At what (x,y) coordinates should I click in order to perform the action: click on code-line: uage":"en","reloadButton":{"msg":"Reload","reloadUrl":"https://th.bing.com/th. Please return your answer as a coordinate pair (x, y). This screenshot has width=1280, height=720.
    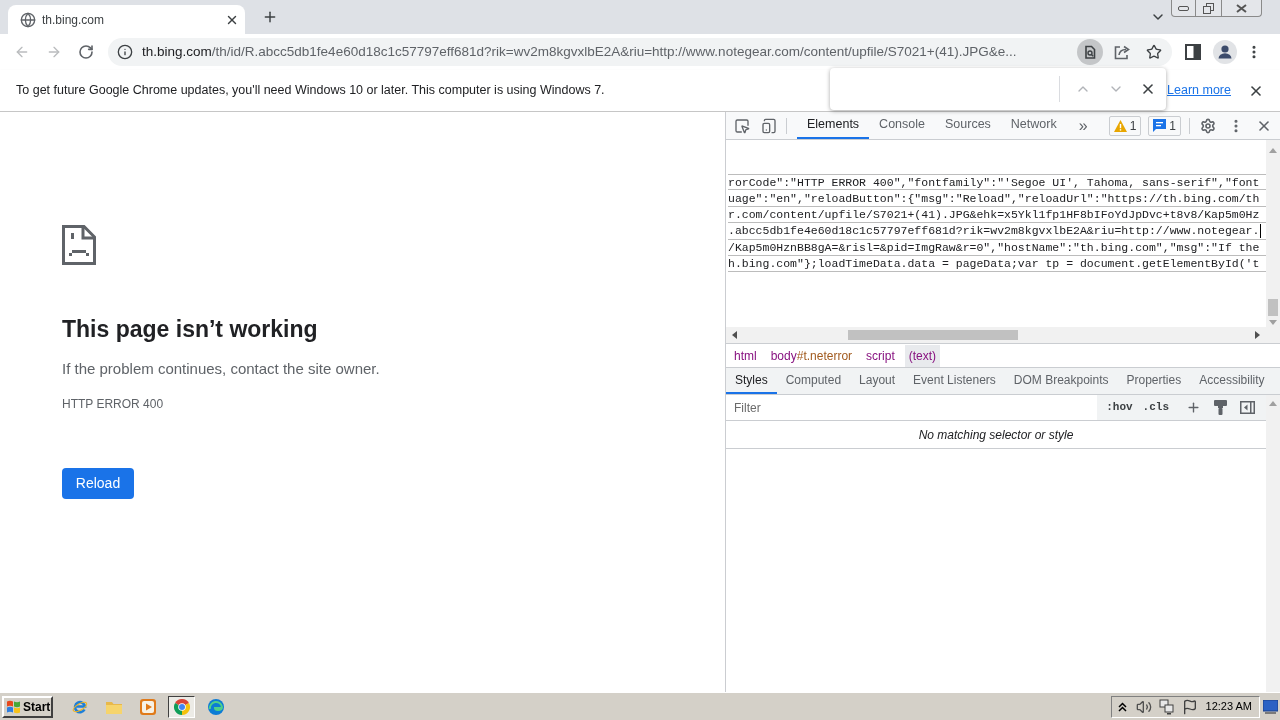
    Looking at the image, I should click on (997, 198).